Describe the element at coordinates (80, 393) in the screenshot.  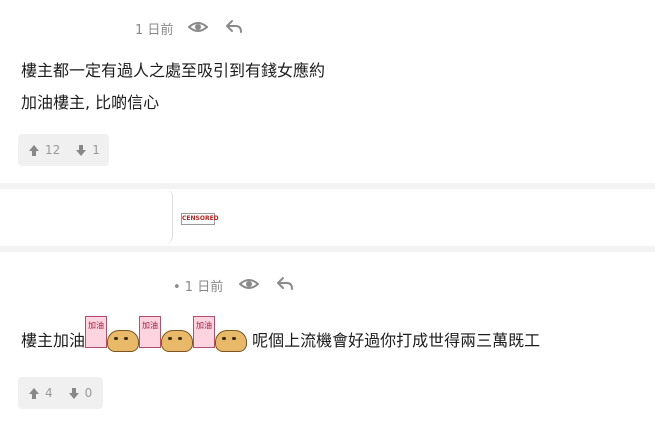
I see `downvote-button: 0` at that location.